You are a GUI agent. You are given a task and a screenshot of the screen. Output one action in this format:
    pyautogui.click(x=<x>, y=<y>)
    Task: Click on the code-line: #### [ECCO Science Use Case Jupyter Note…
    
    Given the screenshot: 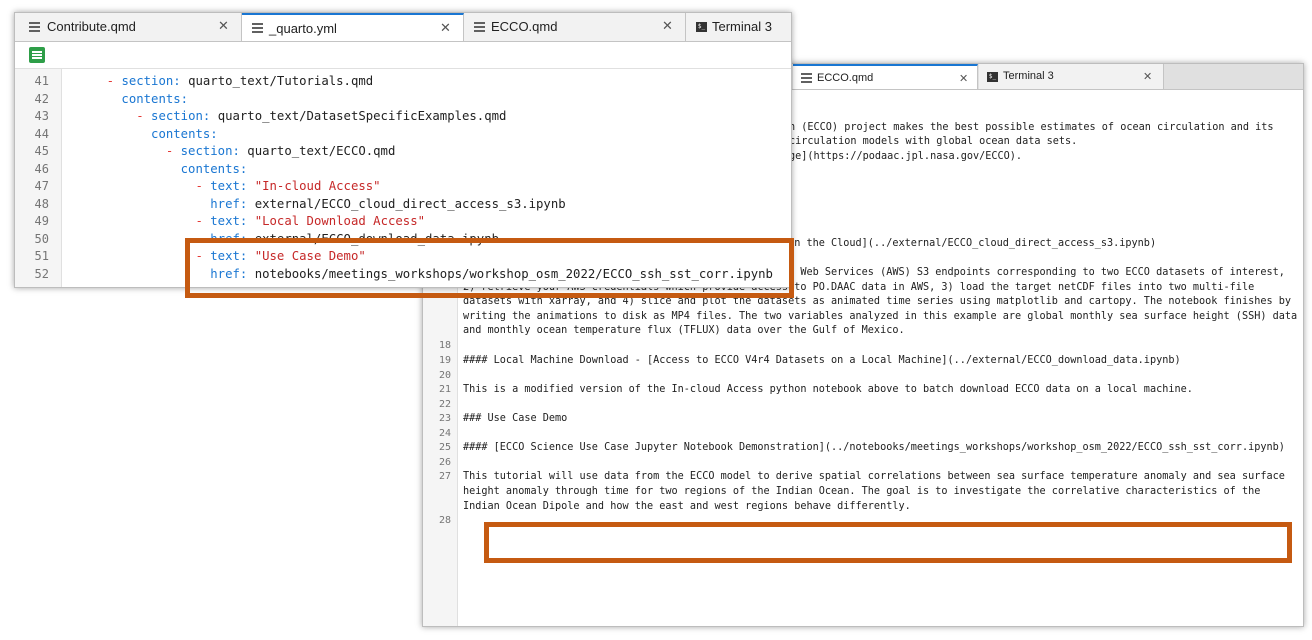 What is the action you would take?
    pyautogui.click(x=874, y=447)
    